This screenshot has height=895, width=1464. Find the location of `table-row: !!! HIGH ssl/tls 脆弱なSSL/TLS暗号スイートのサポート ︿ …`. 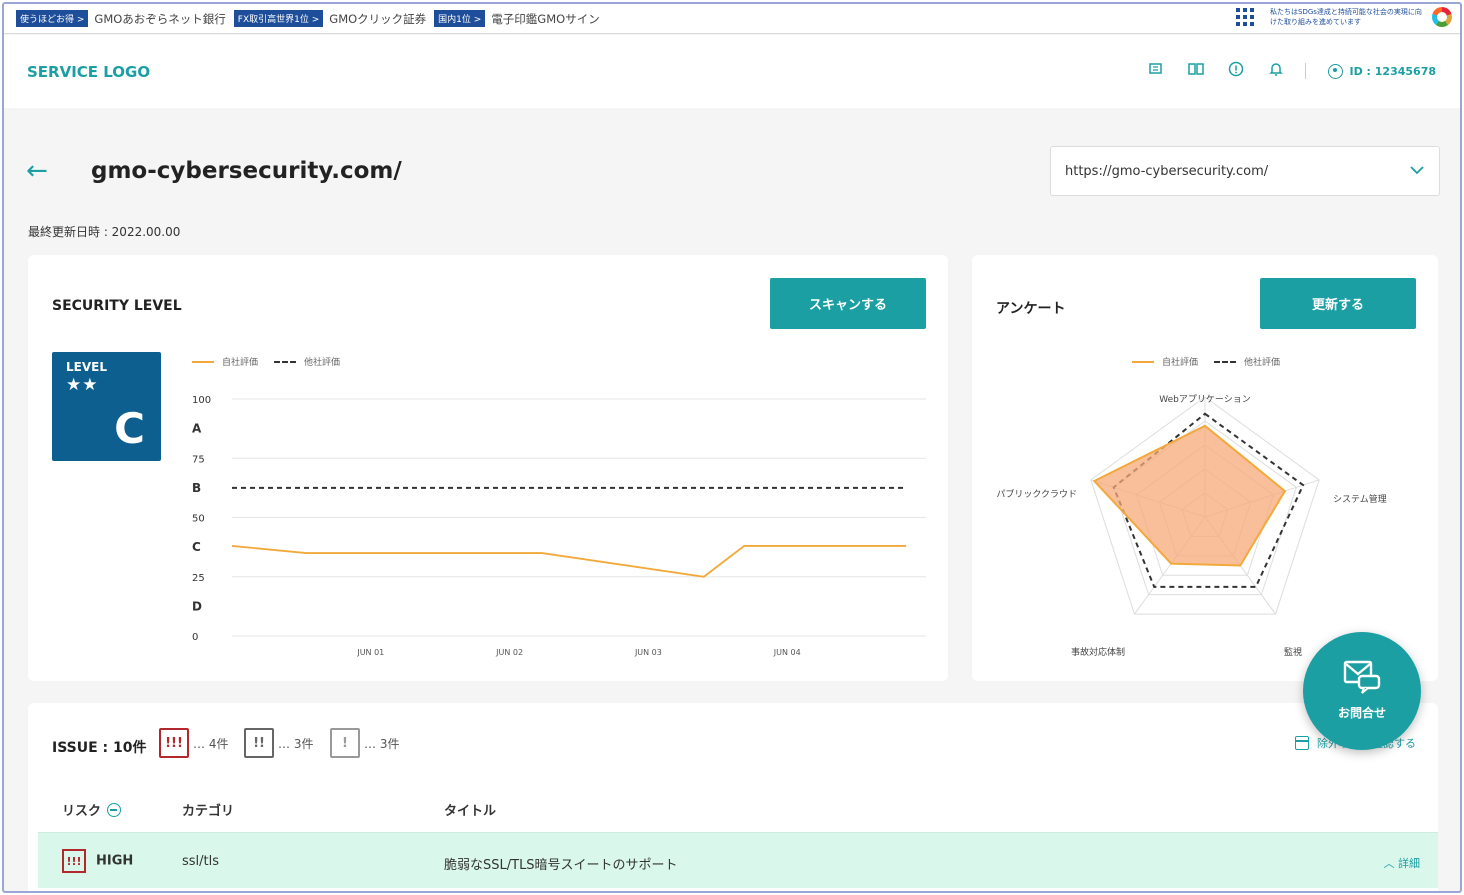

table-row: !!! HIGH ssl/tls 脆弱なSSL/TLS暗号スイートのサポート ︿ … is located at coordinates (738, 860).